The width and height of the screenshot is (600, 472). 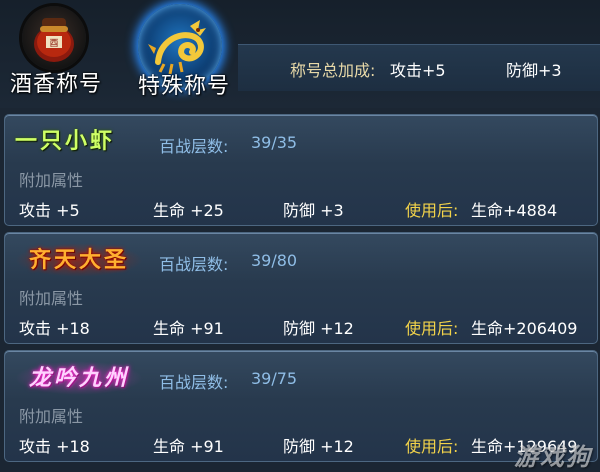 I want to click on total-bonus-defense: 防御+3, so click(x=534, y=70).